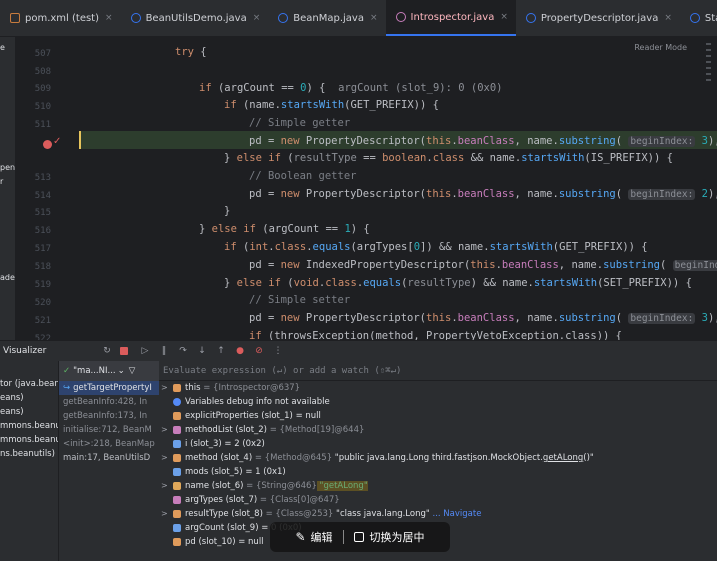 This screenshot has width=717, height=561. Describe the element at coordinates (202, 351) in the screenshot. I see `step-into-icon: ↓` at that location.